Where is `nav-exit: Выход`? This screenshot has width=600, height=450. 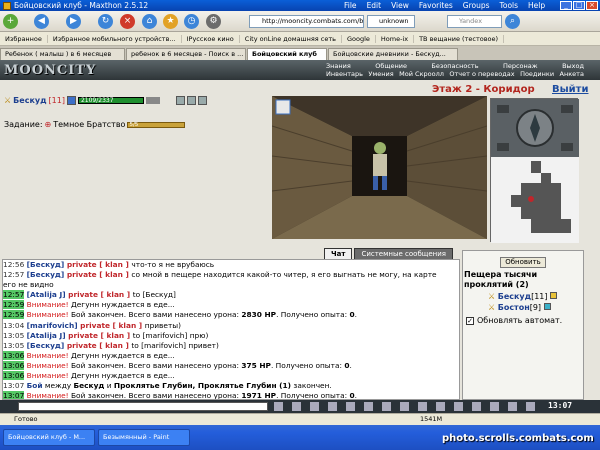
nav-exit: Выход is located at coordinates (573, 66).